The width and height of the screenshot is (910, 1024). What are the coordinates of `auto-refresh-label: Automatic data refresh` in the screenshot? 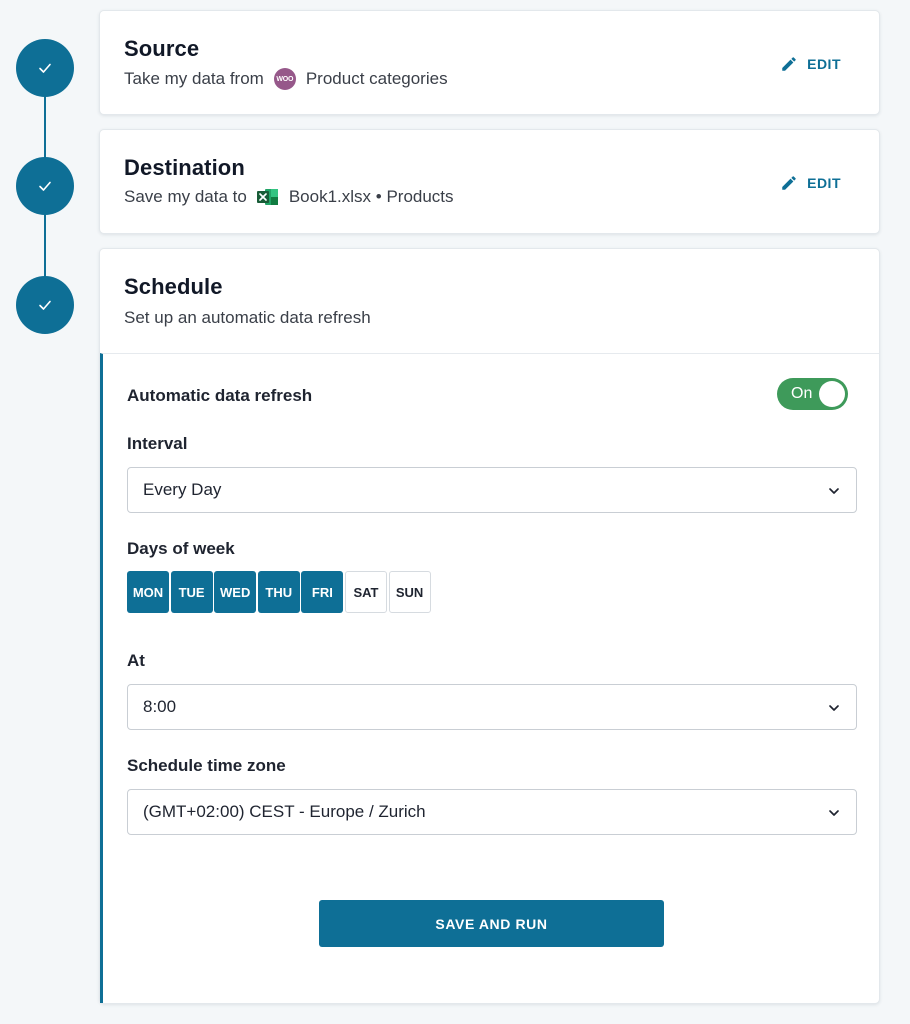 It's located at (220, 395).